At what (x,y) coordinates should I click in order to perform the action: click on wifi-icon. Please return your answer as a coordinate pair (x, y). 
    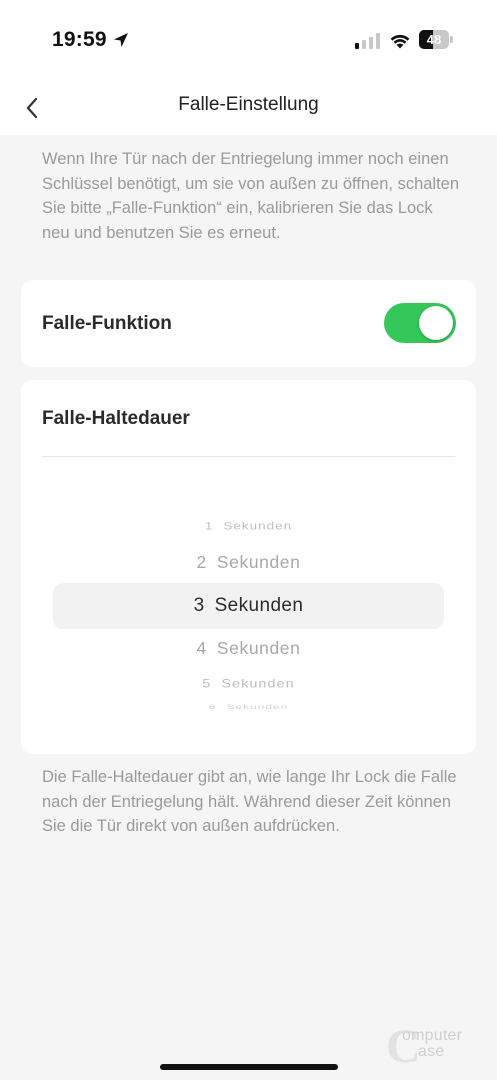
    Looking at the image, I should click on (400, 41).